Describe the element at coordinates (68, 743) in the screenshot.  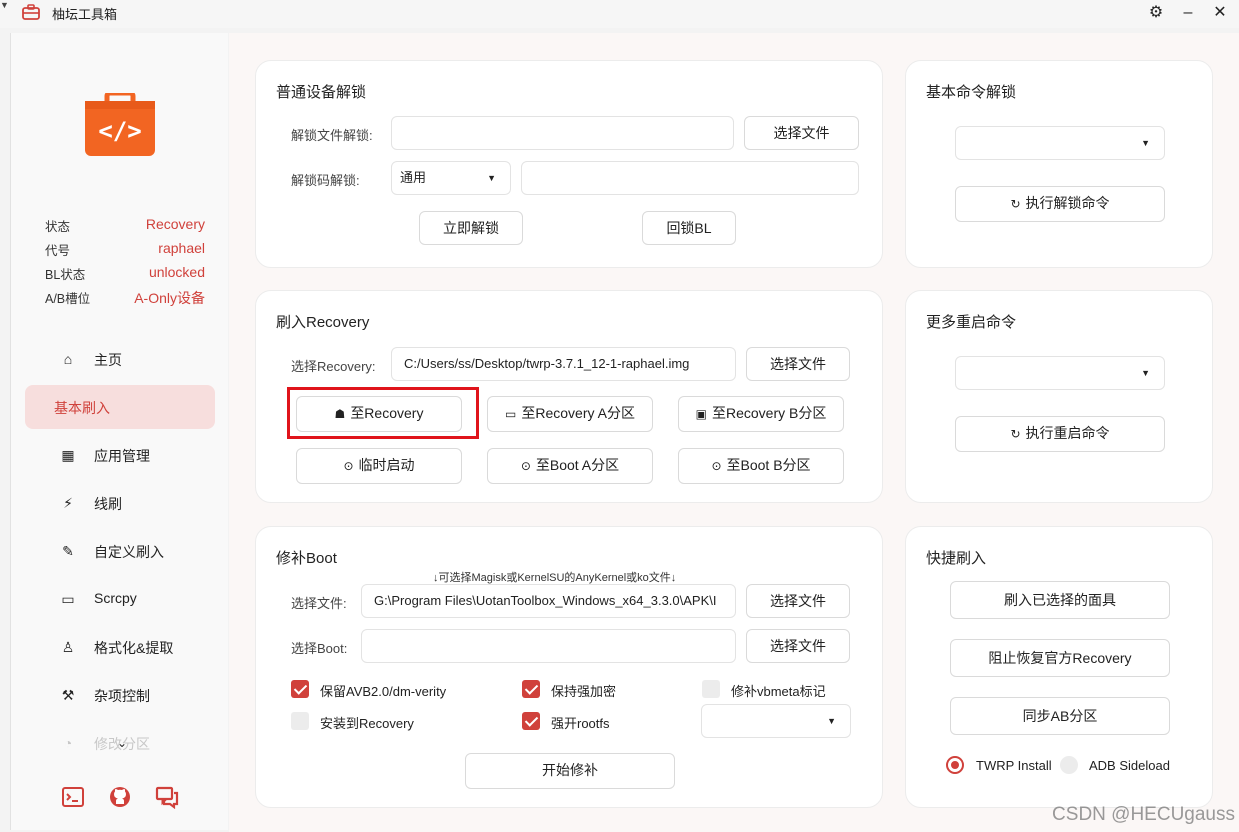
I see `pie-icon: ◔` at that location.